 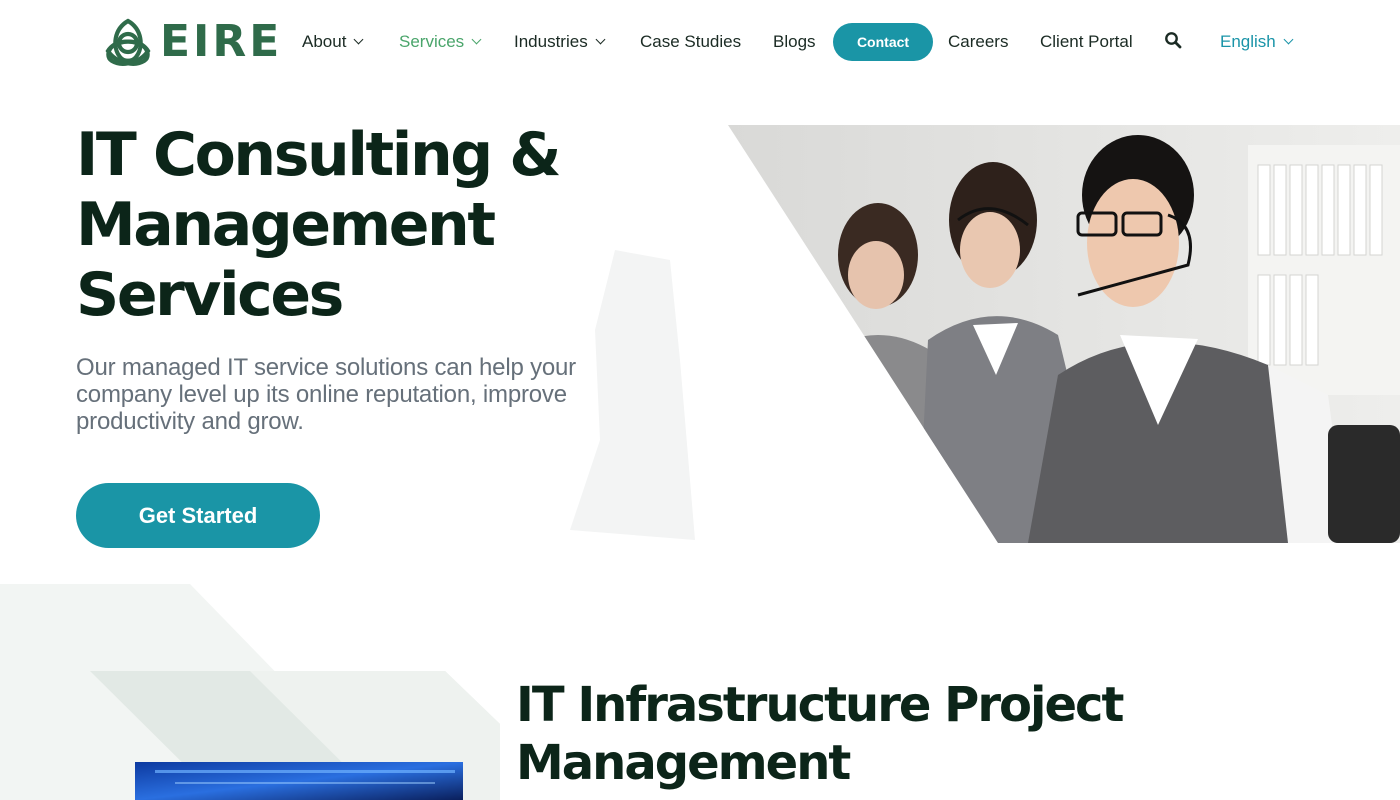 What do you see at coordinates (683, 763) in the screenshot?
I see `section-title-line: Management` at bounding box center [683, 763].